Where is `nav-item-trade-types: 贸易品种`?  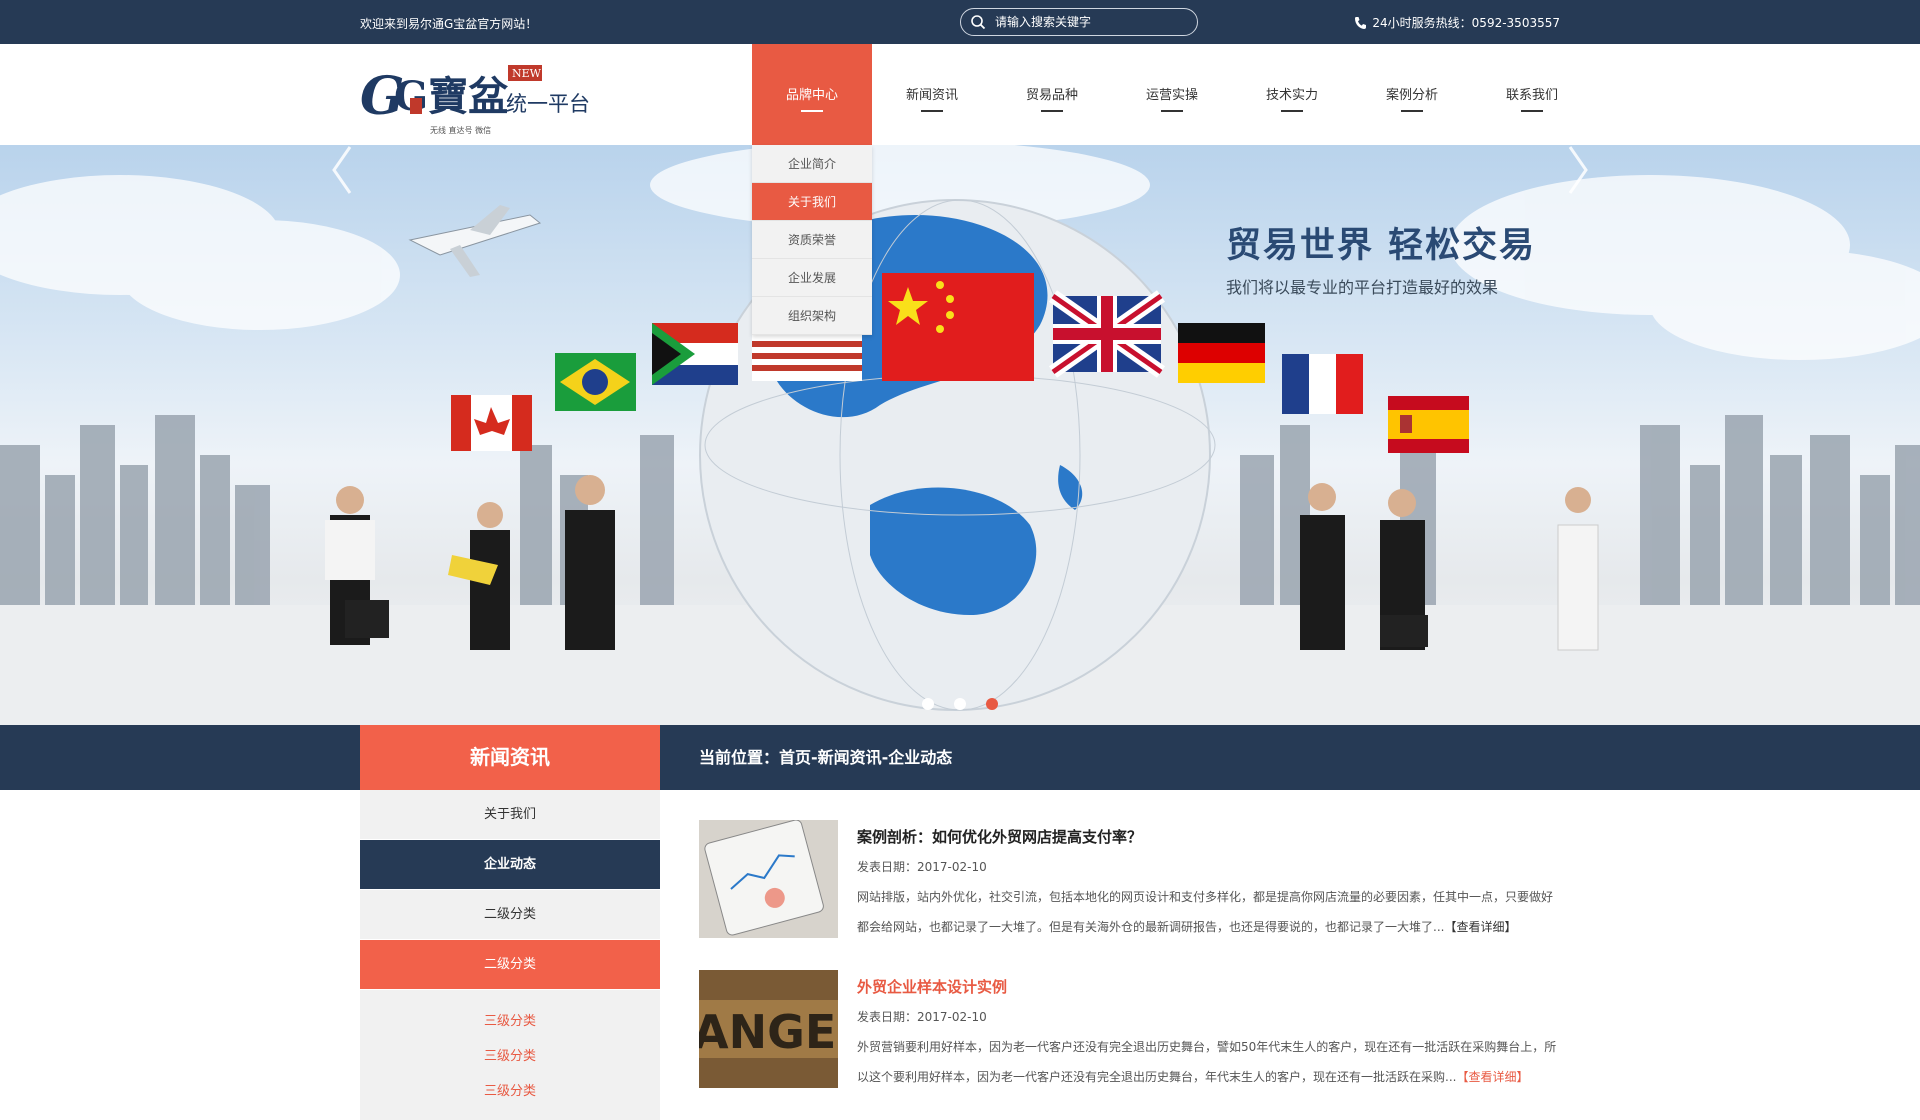 nav-item-trade-types: 贸易品种 is located at coordinates (1052, 94).